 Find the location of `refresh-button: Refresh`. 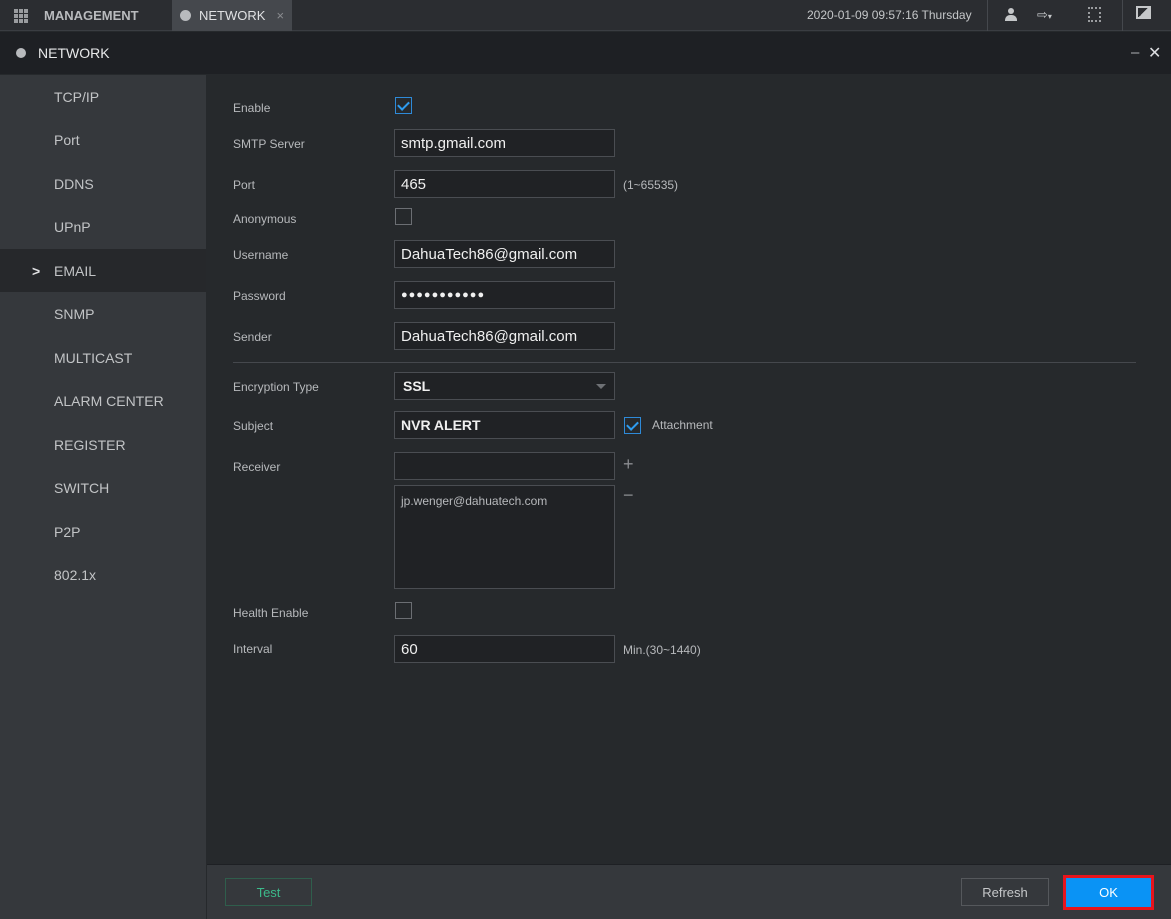

refresh-button: Refresh is located at coordinates (1005, 892).